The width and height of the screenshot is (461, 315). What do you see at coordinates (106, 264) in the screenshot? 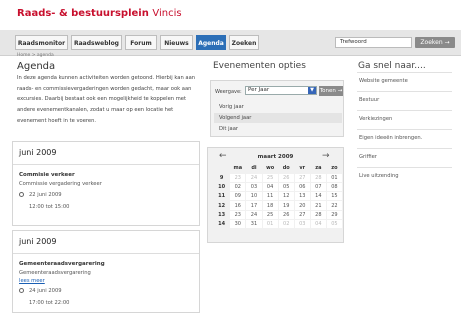
I see `event-title: Gemeenteraadsvergarering` at bounding box center [106, 264].